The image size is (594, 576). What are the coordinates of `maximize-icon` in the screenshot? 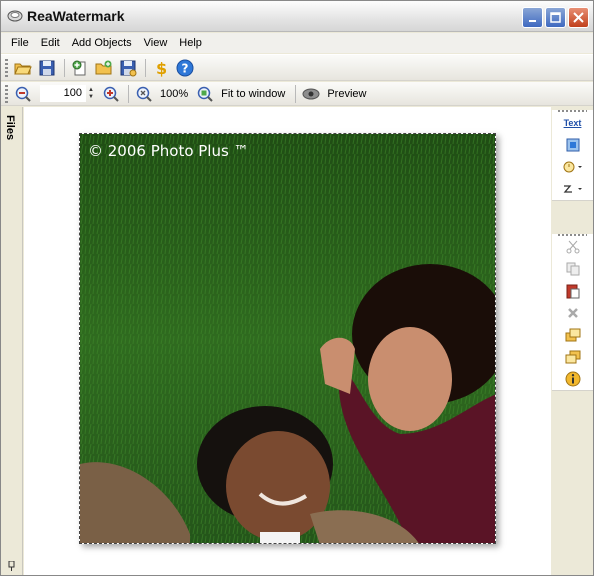 It's located at (555, 17).